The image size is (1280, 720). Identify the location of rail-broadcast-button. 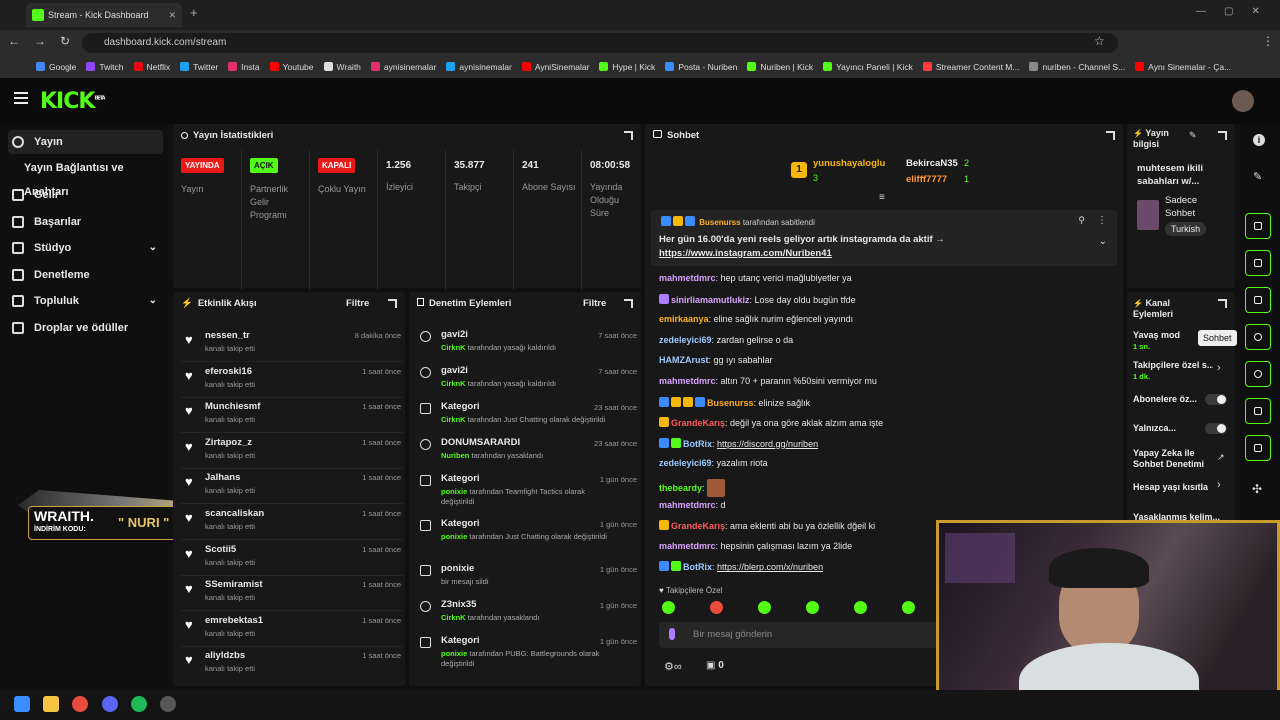
(1258, 374).